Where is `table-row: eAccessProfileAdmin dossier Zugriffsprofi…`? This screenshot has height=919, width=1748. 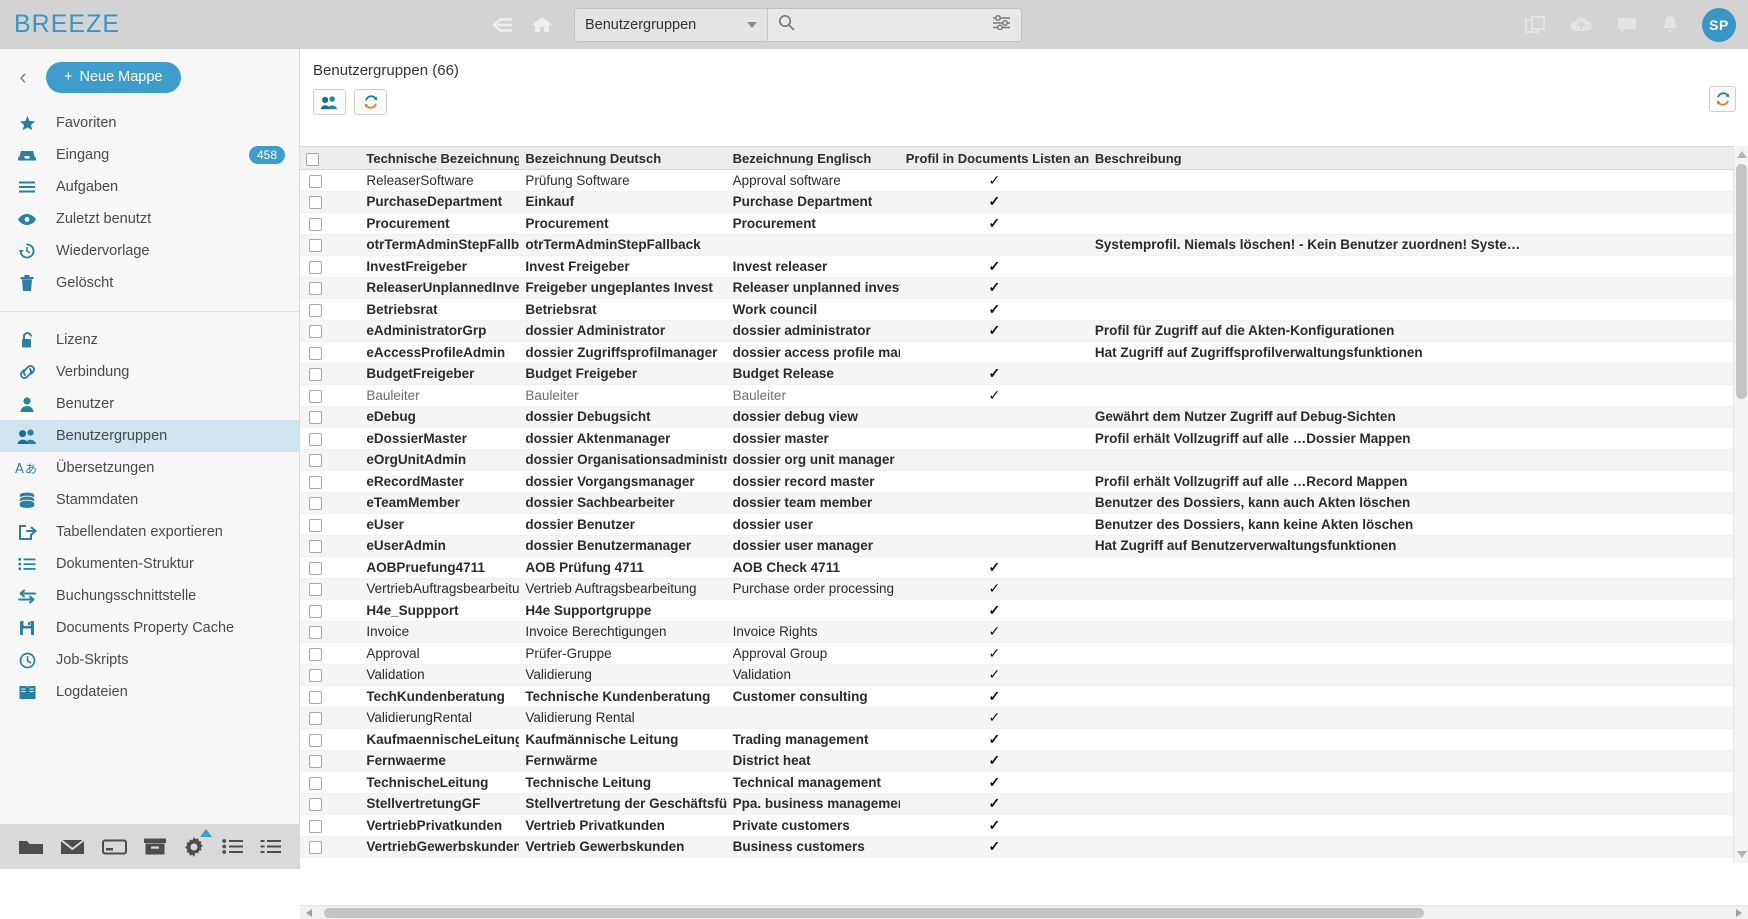 table-row: eAccessProfileAdmin dossier Zugriffsprofi… is located at coordinates (1016, 352).